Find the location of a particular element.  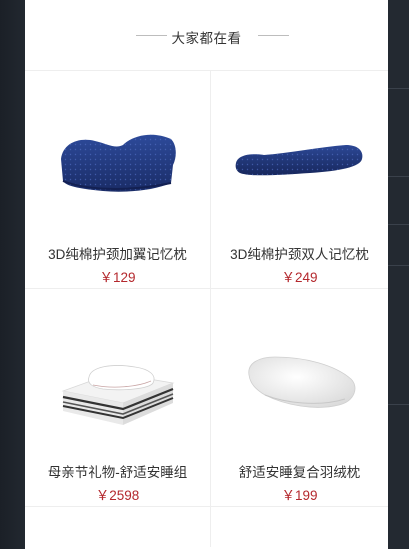

product-price: ￥129 is located at coordinates (117, 277).